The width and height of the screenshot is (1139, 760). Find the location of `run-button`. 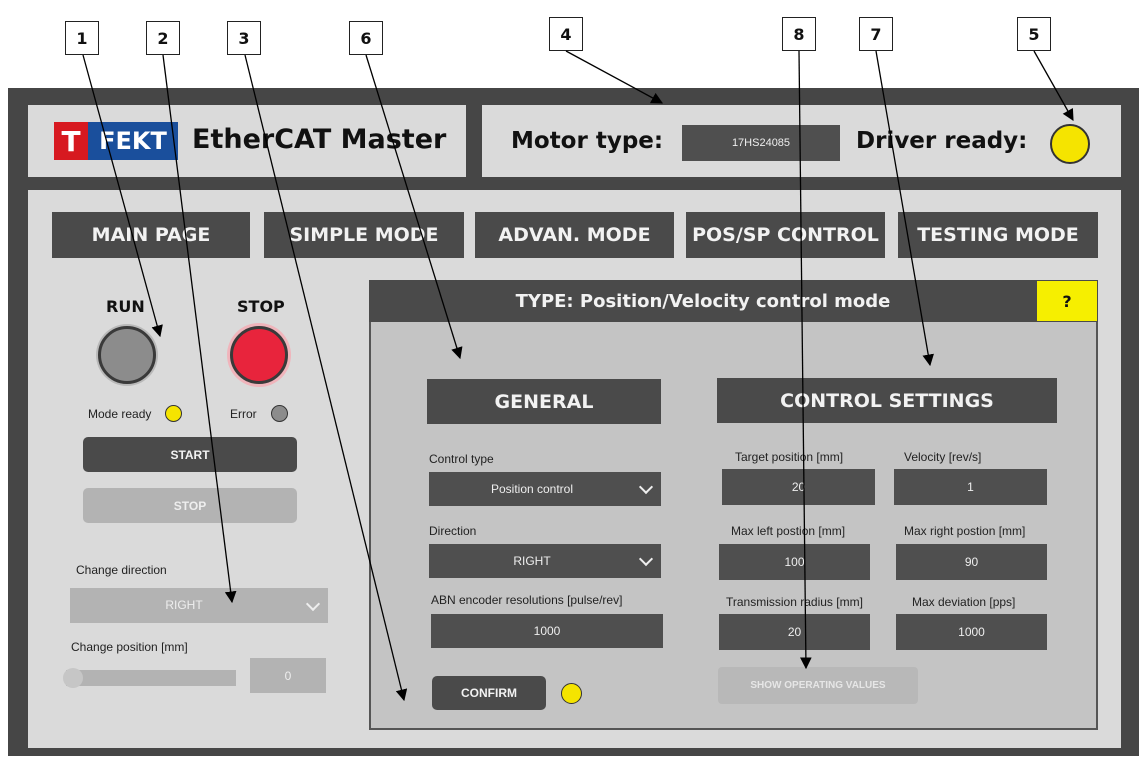

run-button is located at coordinates (127, 355).